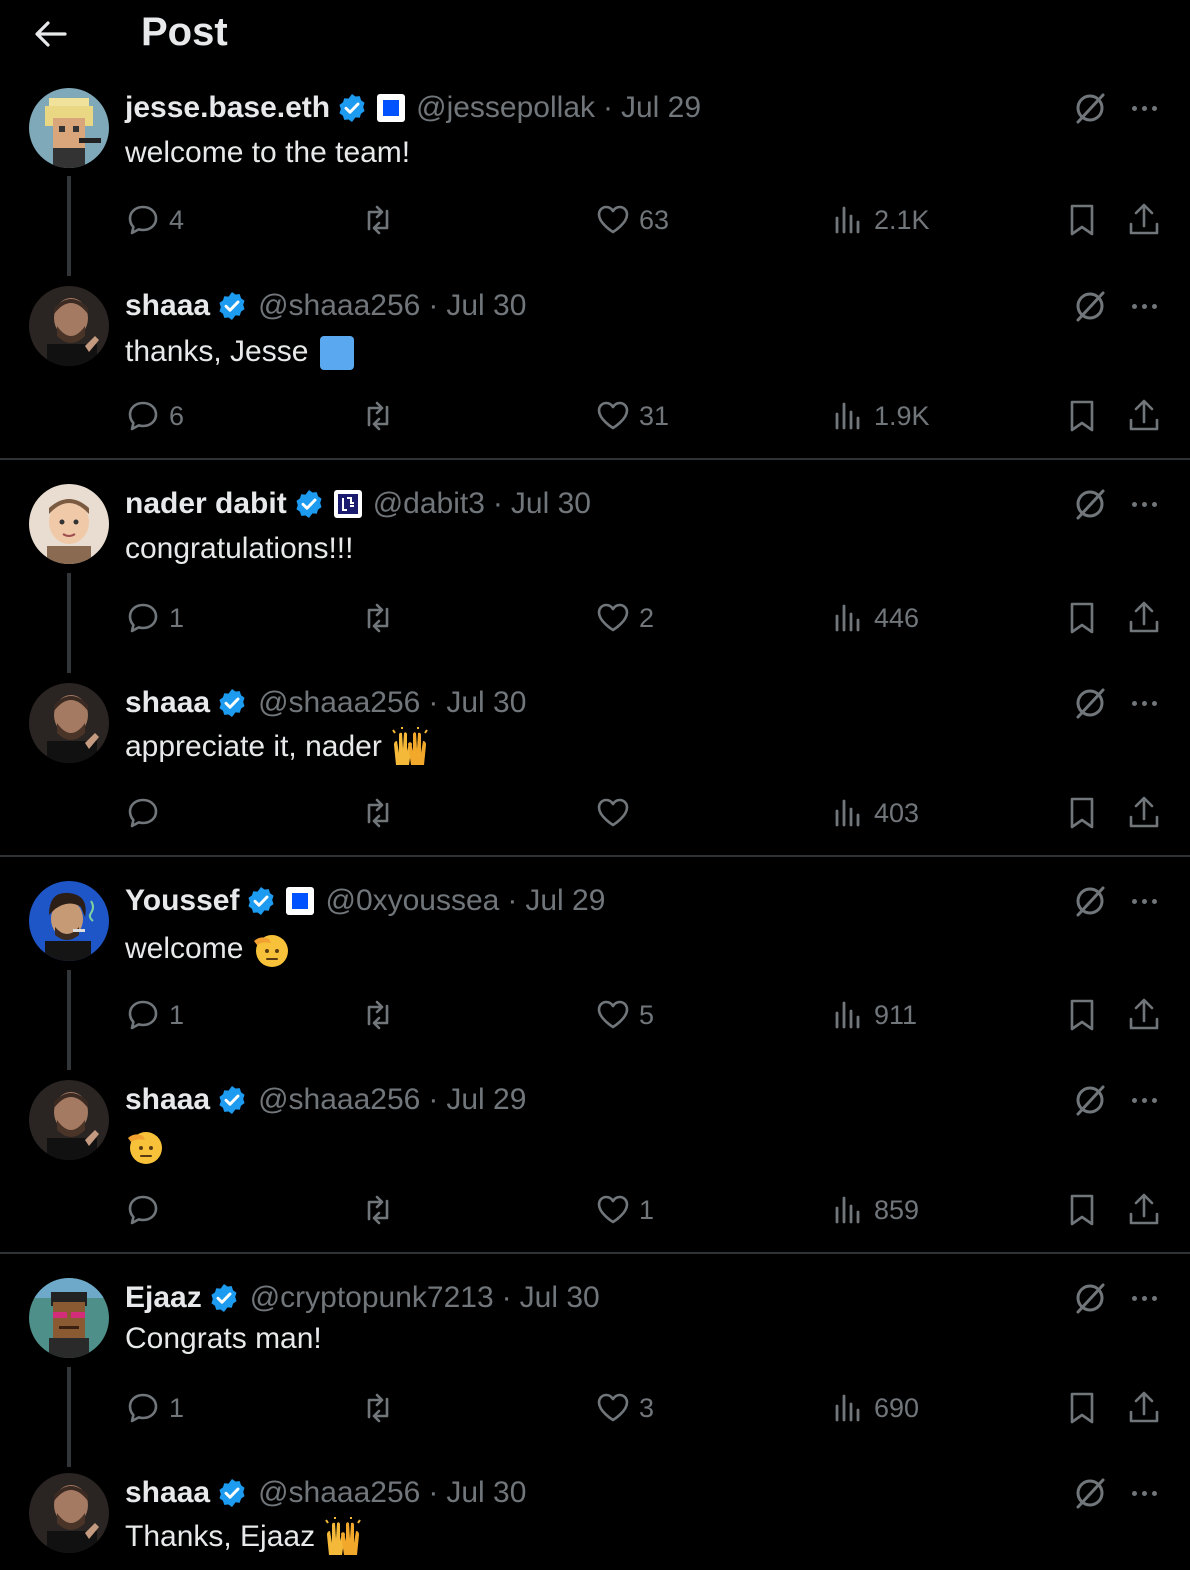  I want to click on like-button: 1, so click(624, 1210).